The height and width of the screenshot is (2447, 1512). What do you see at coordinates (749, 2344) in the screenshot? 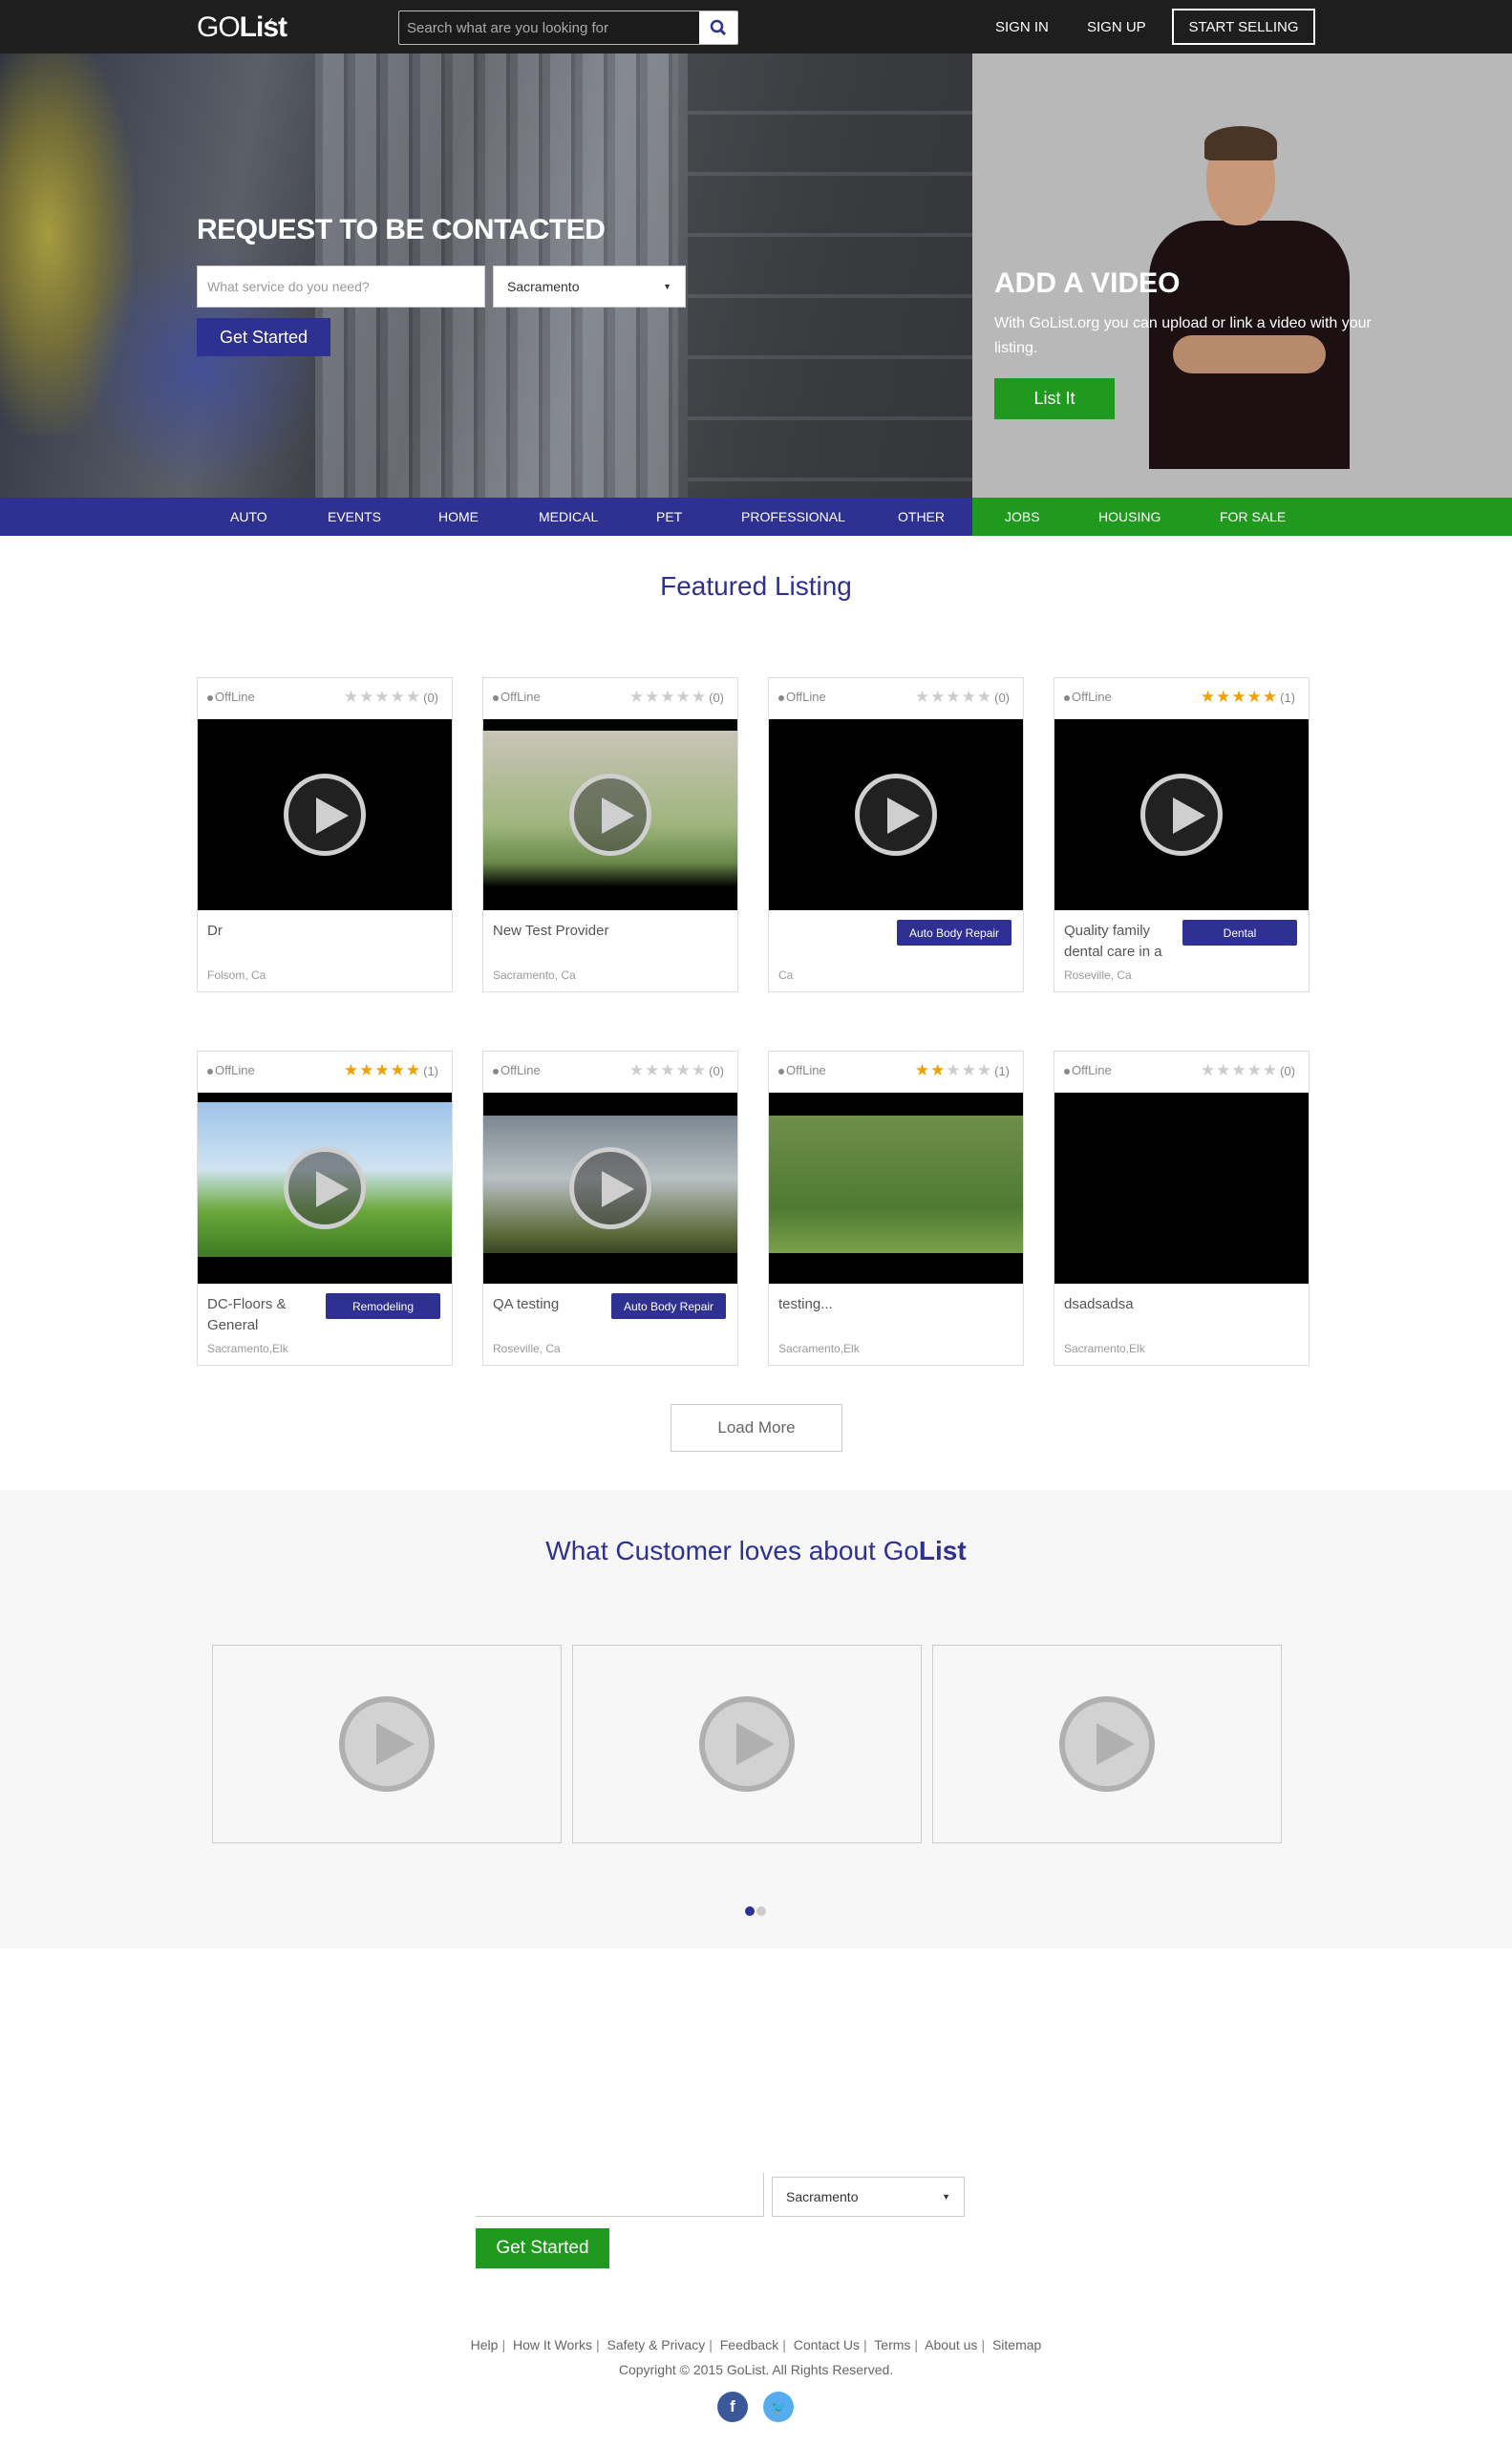
I see `footer-link-feedback: Feedback` at bounding box center [749, 2344].